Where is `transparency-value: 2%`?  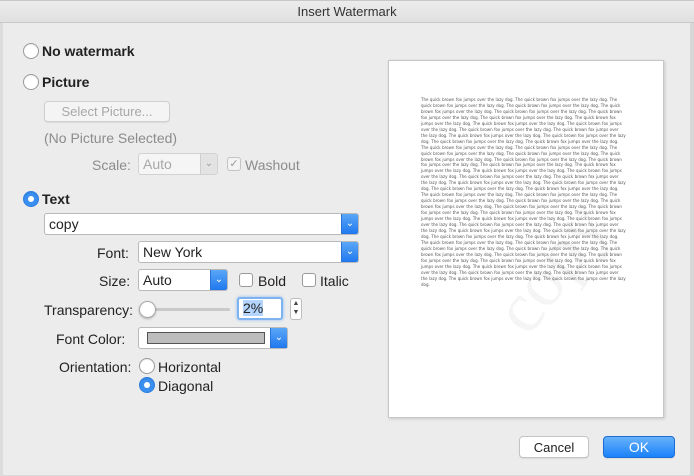 transparency-value: 2% is located at coordinates (253, 308).